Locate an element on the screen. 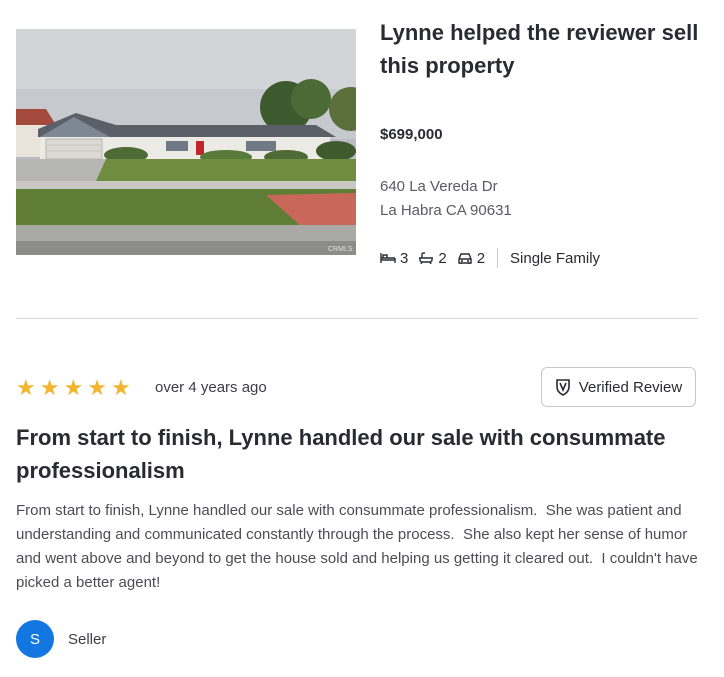 The height and width of the screenshot is (677, 724). baths-fact: 2 is located at coordinates (432, 258).